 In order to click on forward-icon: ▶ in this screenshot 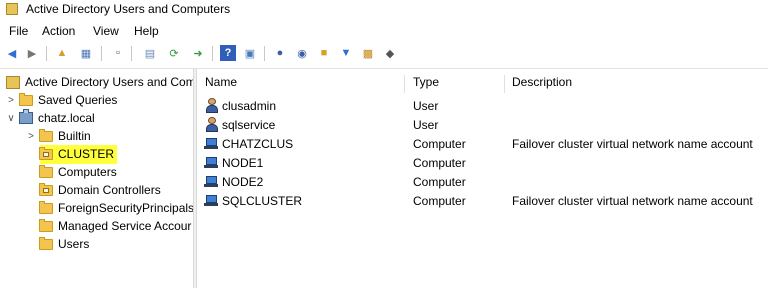, I will do `click(32, 53)`.